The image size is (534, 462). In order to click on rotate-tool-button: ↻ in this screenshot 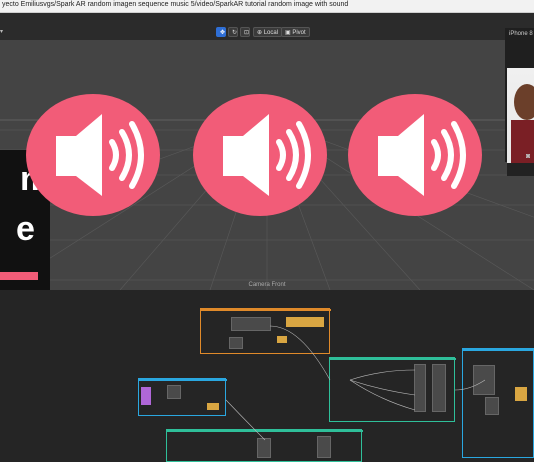, I will do `click(233, 32)`.